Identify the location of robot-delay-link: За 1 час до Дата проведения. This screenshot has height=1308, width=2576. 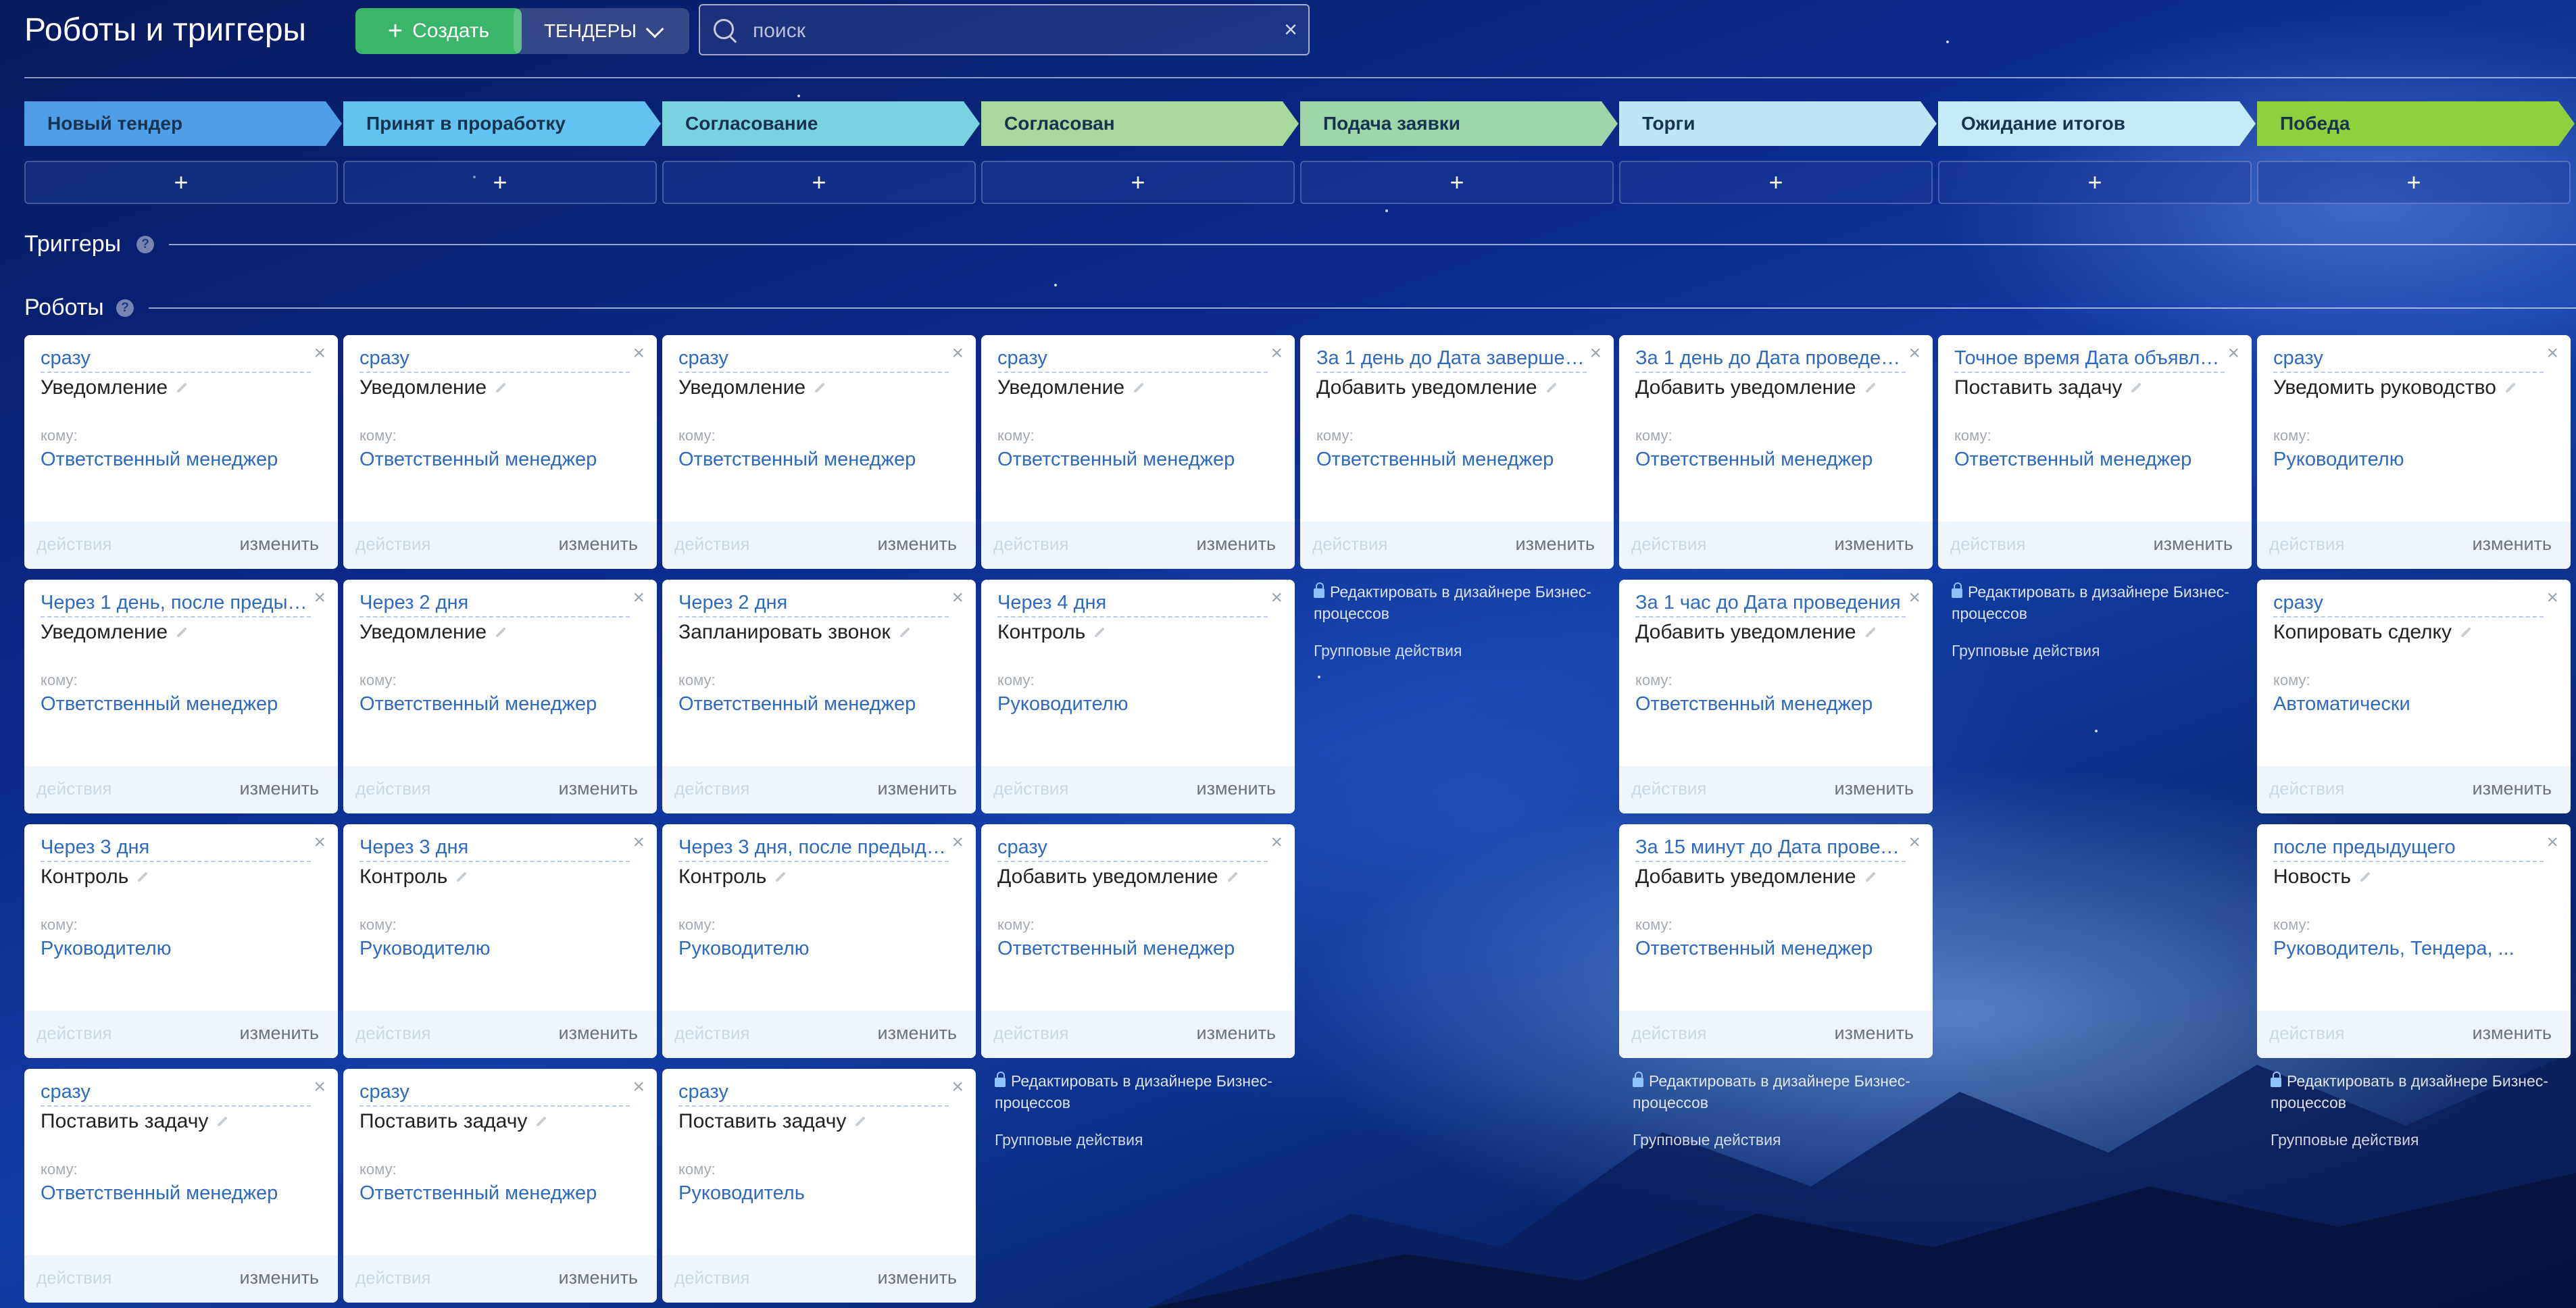
(1771, 603).